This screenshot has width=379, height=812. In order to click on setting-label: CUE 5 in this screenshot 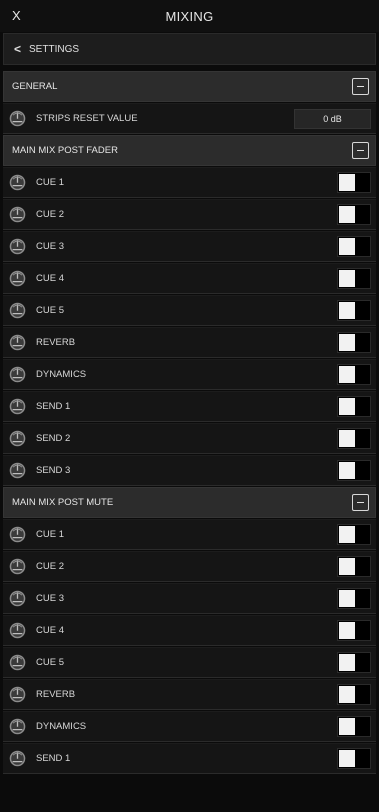, I will do `click(50, 310)`.